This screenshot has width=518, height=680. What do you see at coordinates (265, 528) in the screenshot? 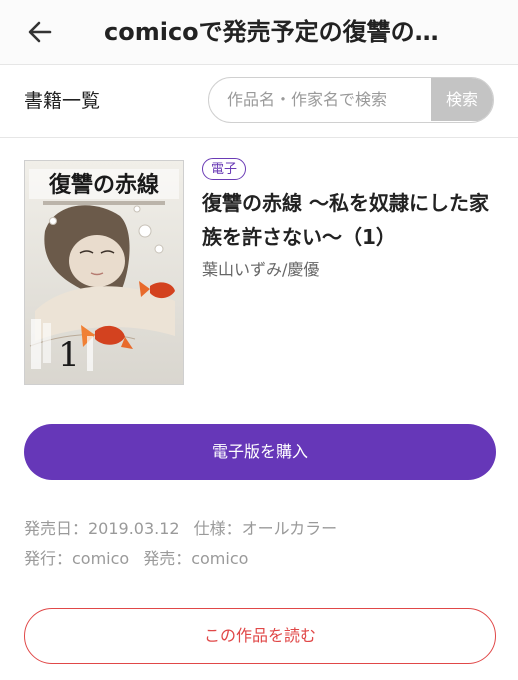
I see `spec-info: 仕様：オールカラー` at bounding box center [265, 528].